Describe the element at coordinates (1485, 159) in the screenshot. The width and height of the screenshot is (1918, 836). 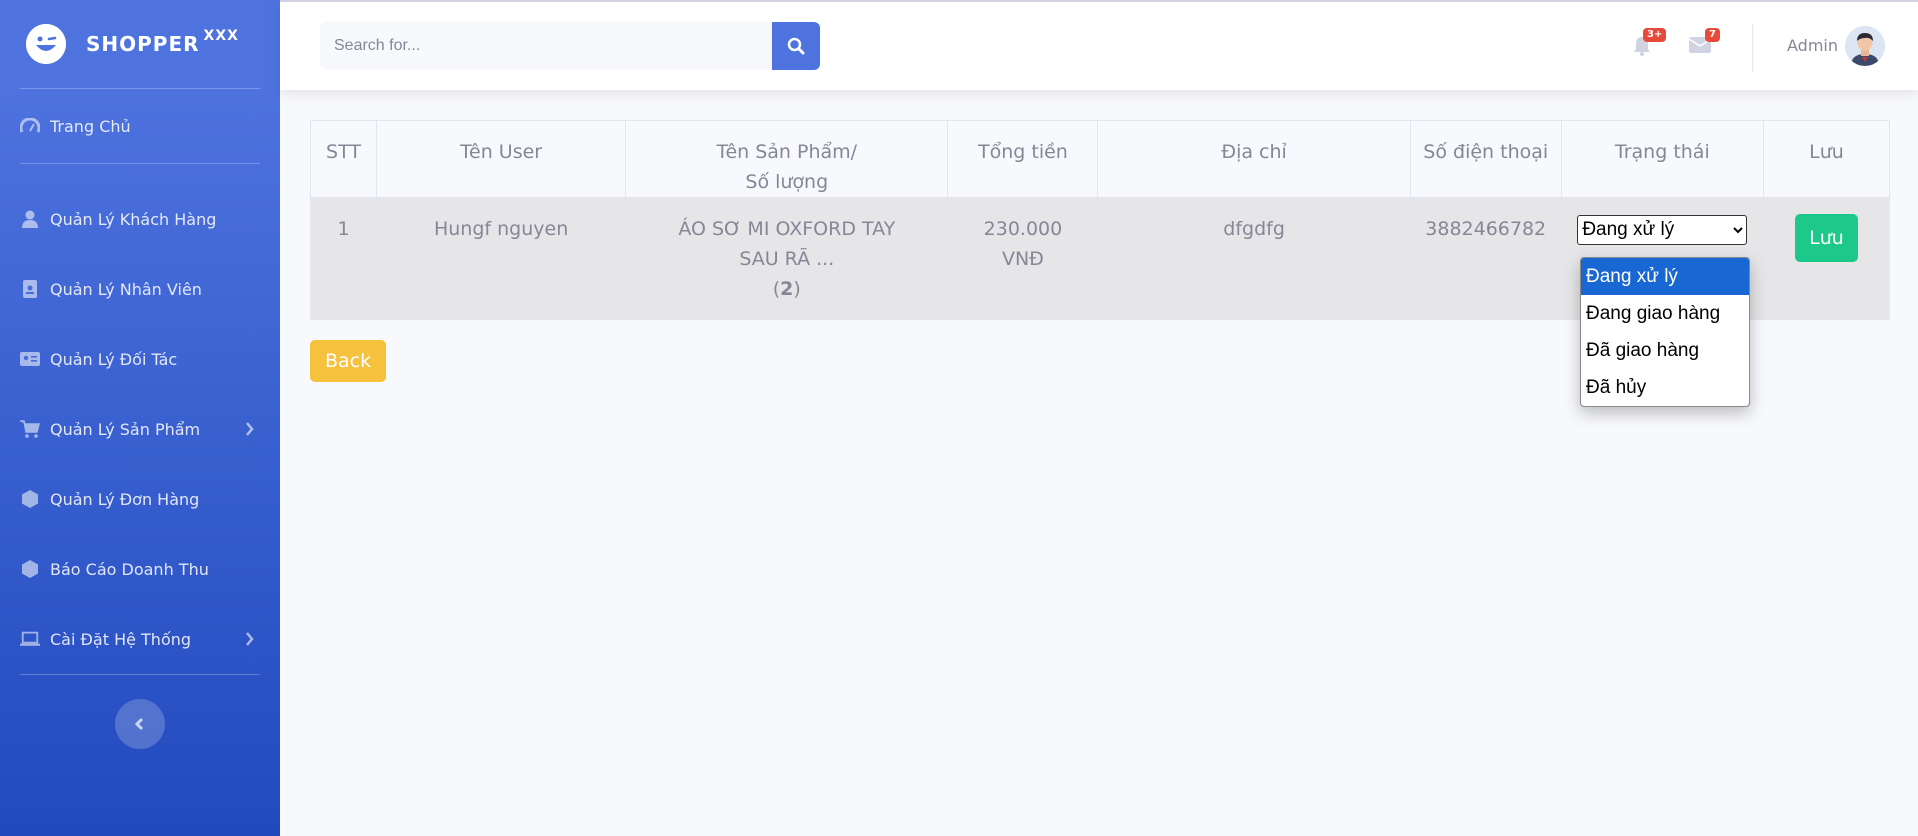
I see `header-phone: Số điện thoại` at that location.